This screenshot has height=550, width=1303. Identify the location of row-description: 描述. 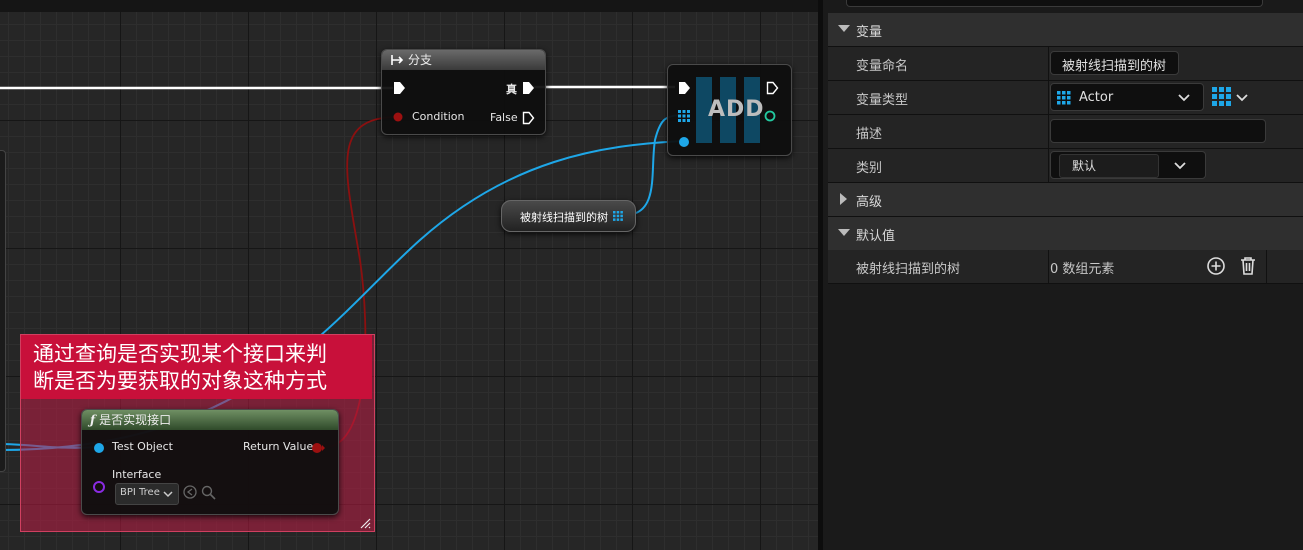
(1065, 132).